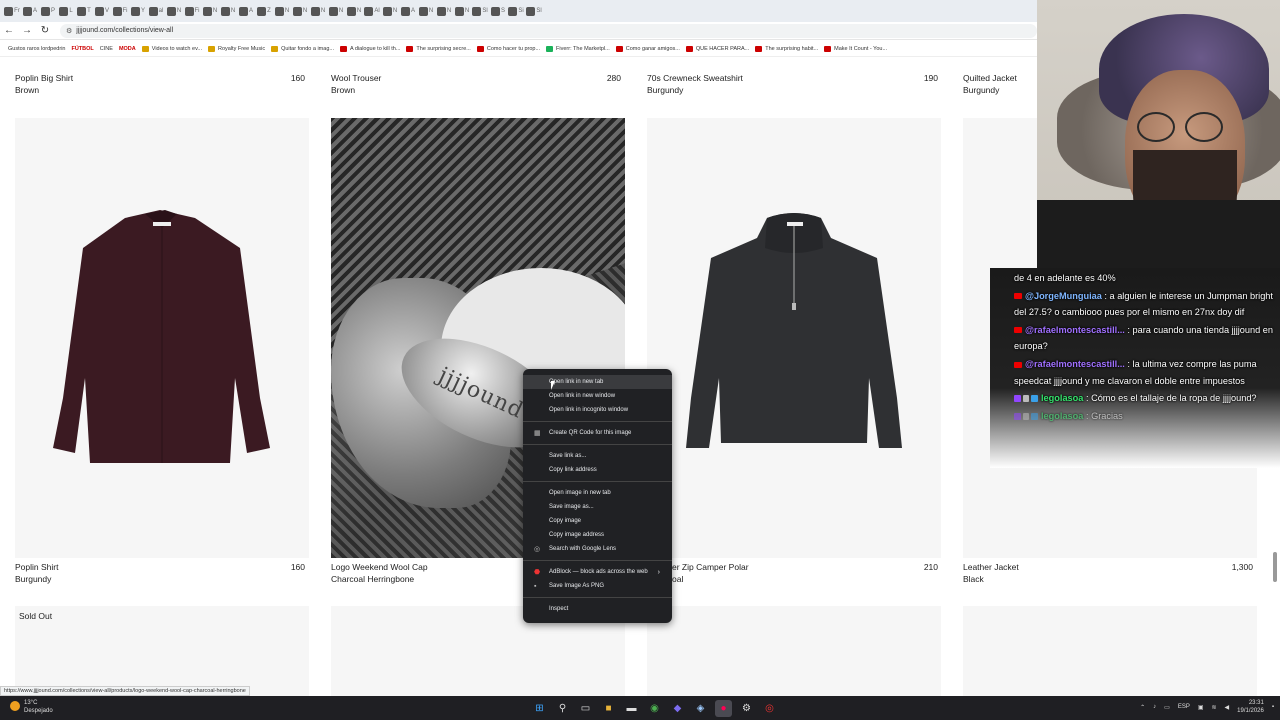 The image size is (1280, 720). Describe the element at coordinates (585, 708) in the screenshot. I see `task-view-icon: ▭` at that location.